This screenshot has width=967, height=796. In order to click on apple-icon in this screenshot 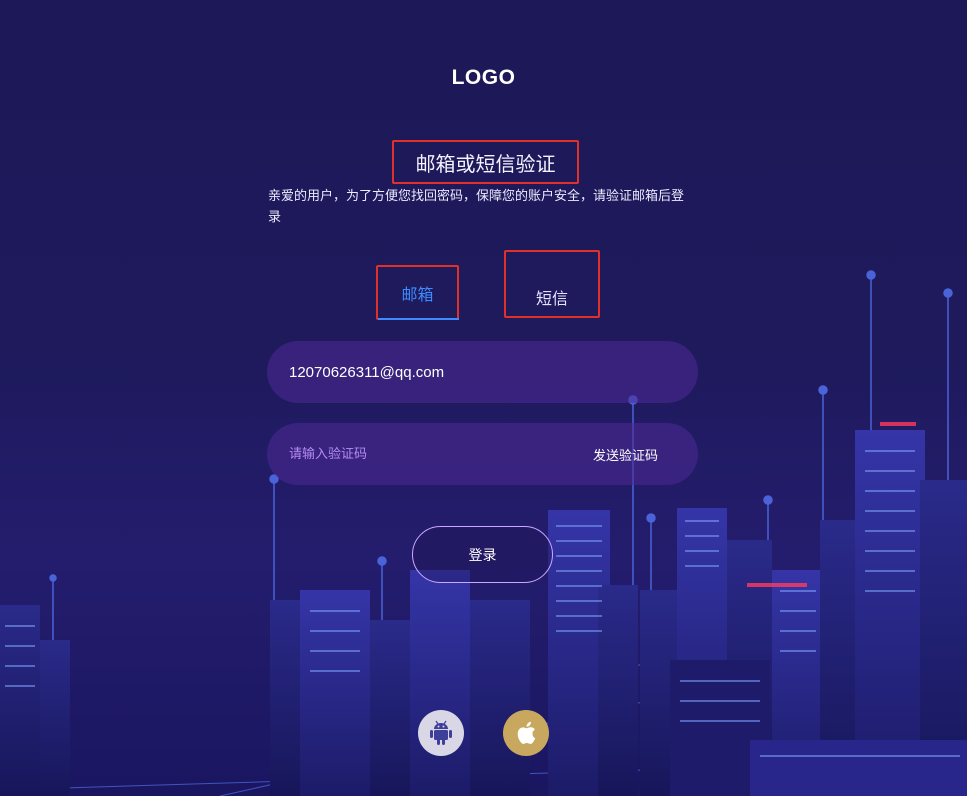, I will do `click(526, 732)`.